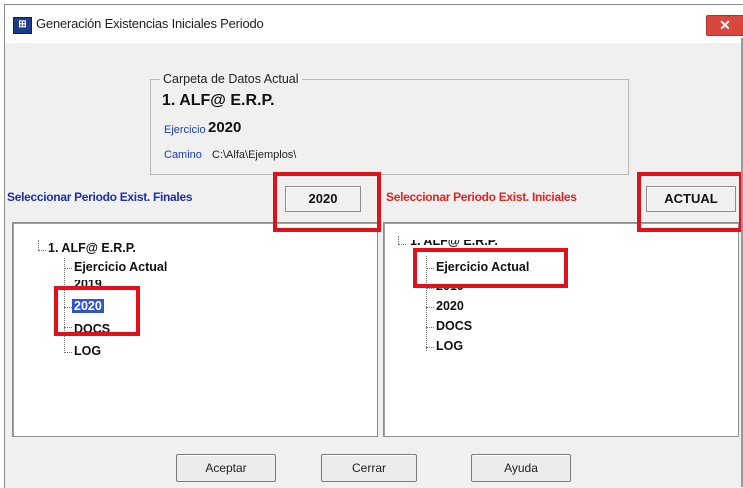 The image size is (743, 488). What do you see at coordinates (120, 267) in the screenshot?
I see `left-tree-item: Ejercicio Actual` at bounding box center [120, 267].